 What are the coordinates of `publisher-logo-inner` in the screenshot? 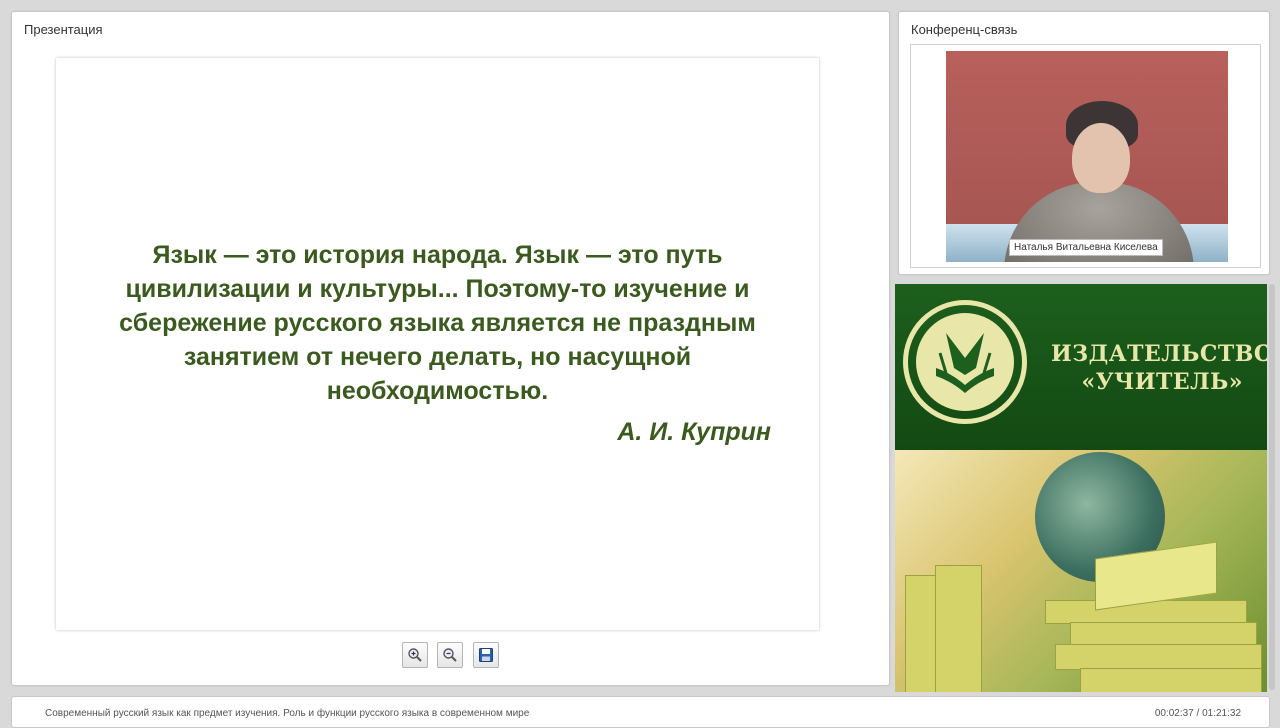 It's located at (965, 362).